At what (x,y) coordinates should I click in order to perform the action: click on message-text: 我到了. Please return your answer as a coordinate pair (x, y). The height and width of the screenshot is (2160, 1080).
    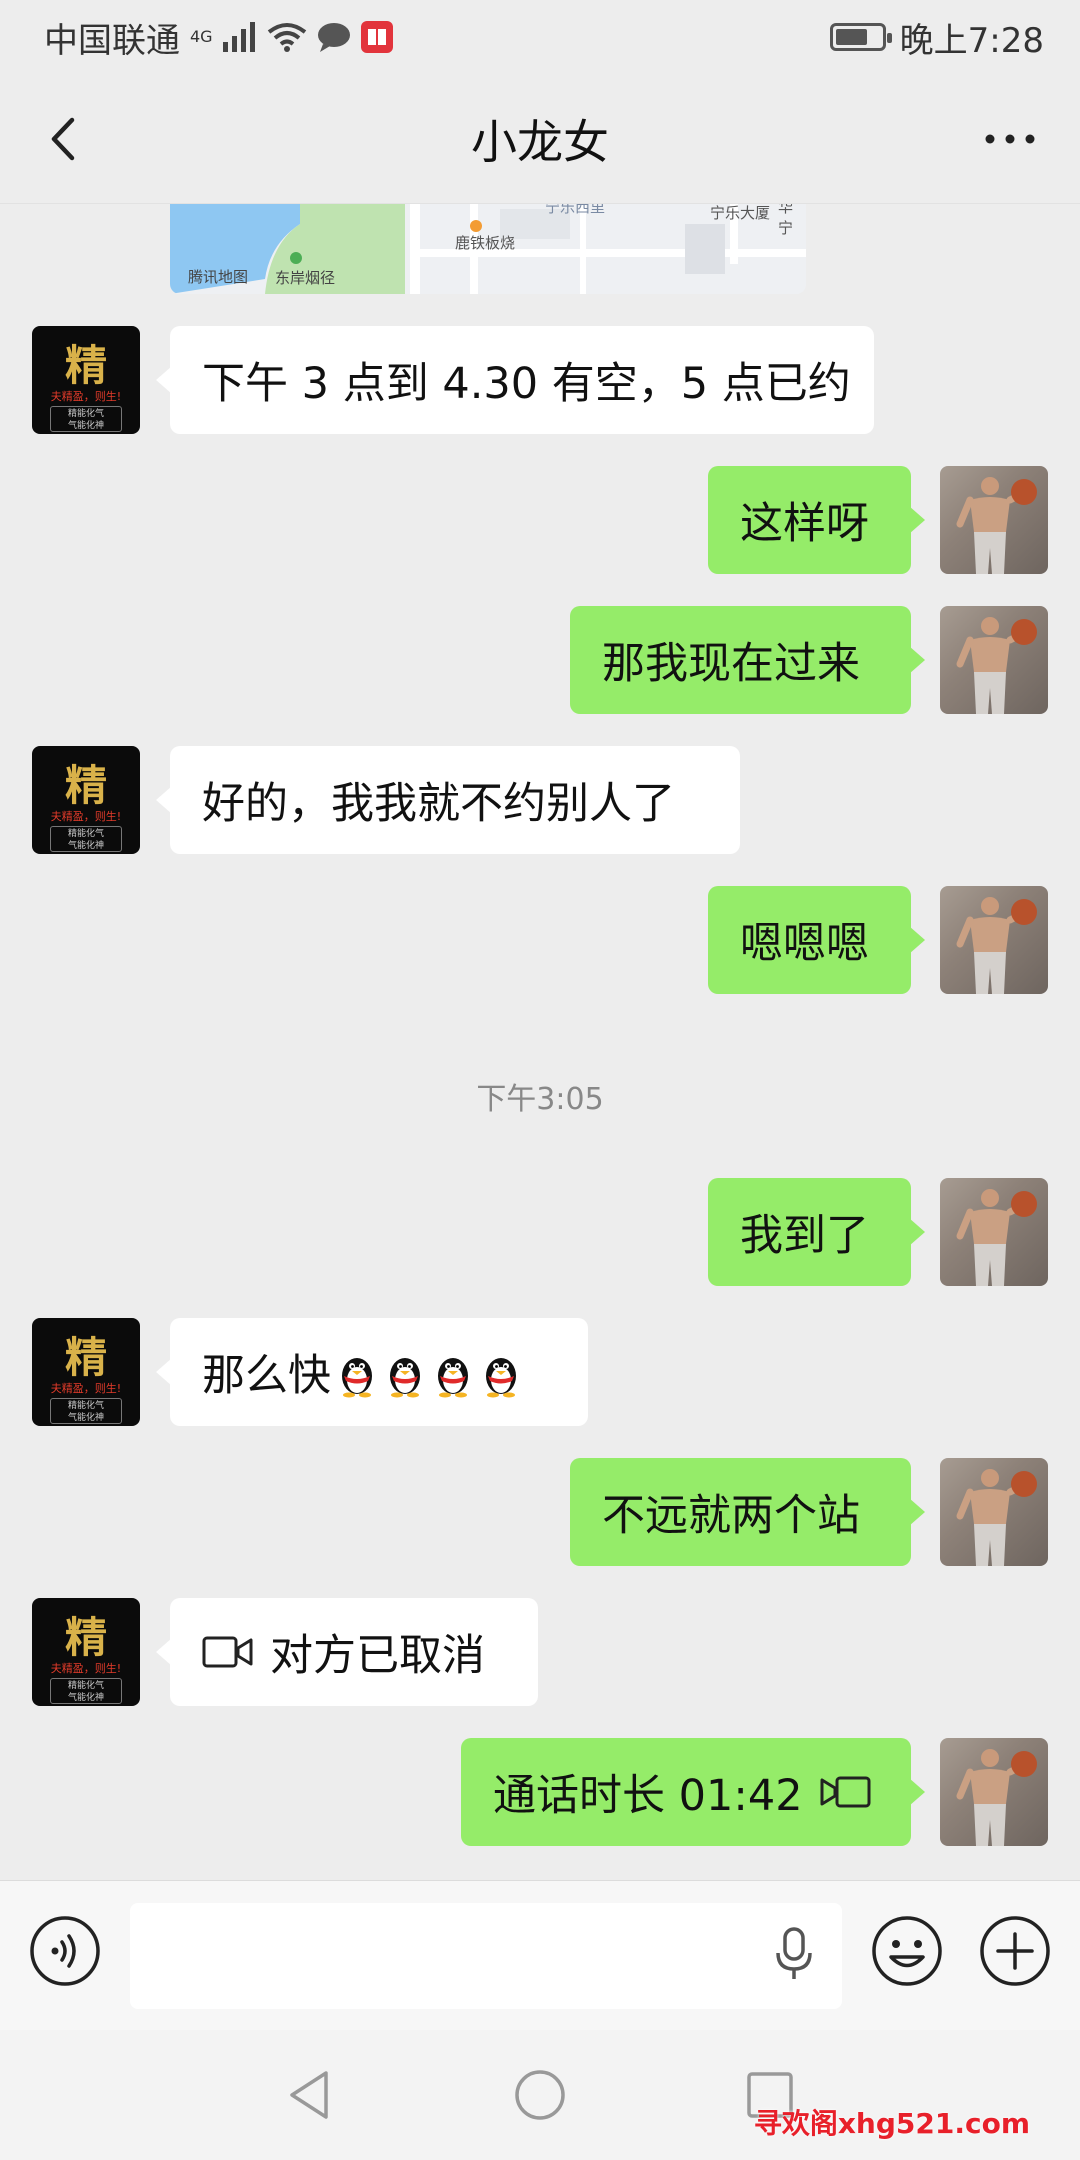
    Looking at the image, I should click on (804, 1236).